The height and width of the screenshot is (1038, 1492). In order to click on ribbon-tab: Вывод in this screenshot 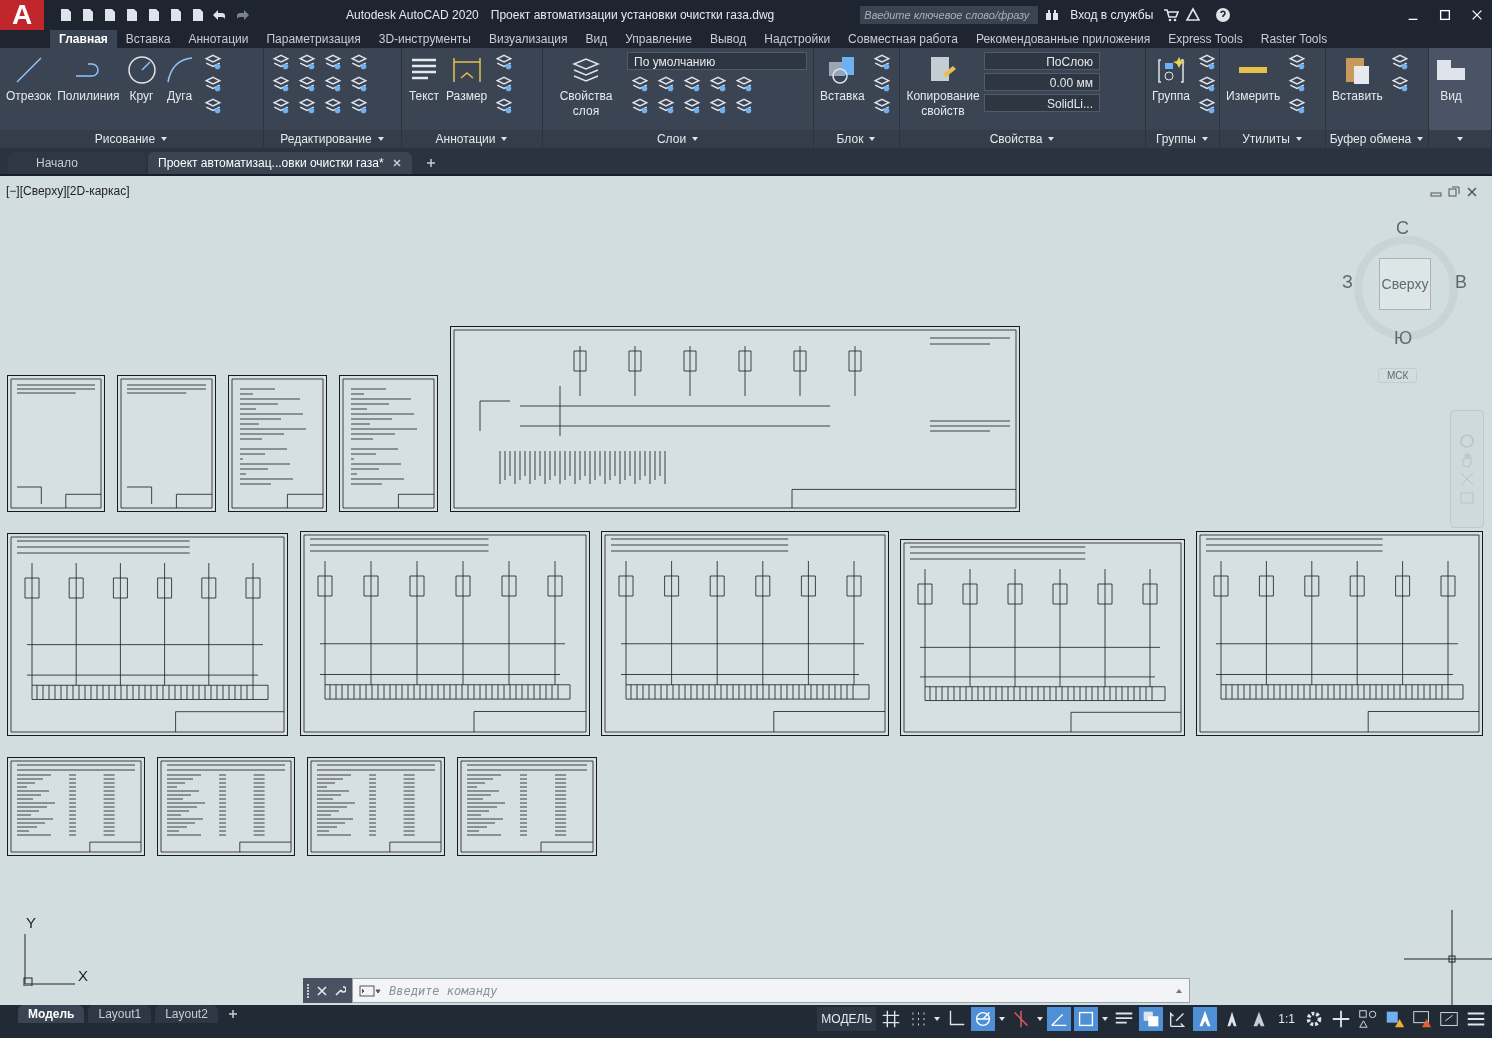, I will do `click(728, 39)`.